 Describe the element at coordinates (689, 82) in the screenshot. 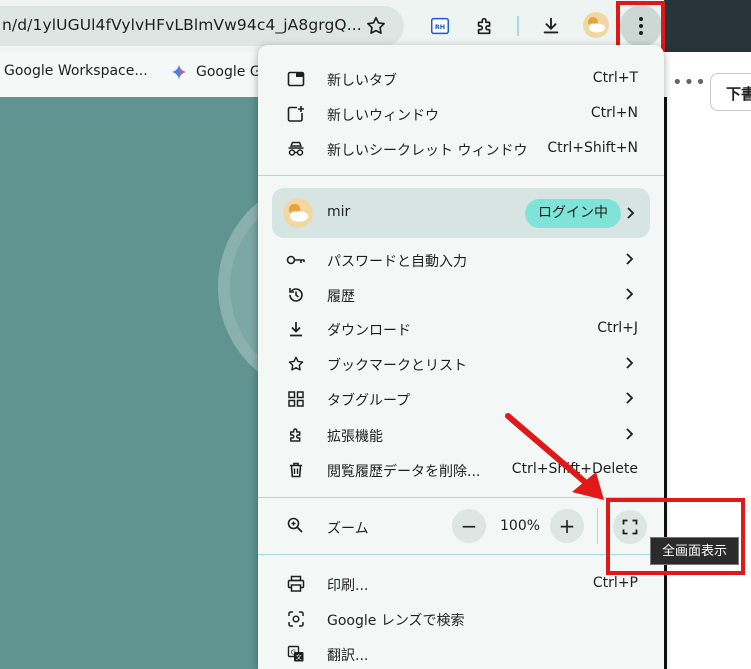

I see `more-options-icon: •••` at that location.